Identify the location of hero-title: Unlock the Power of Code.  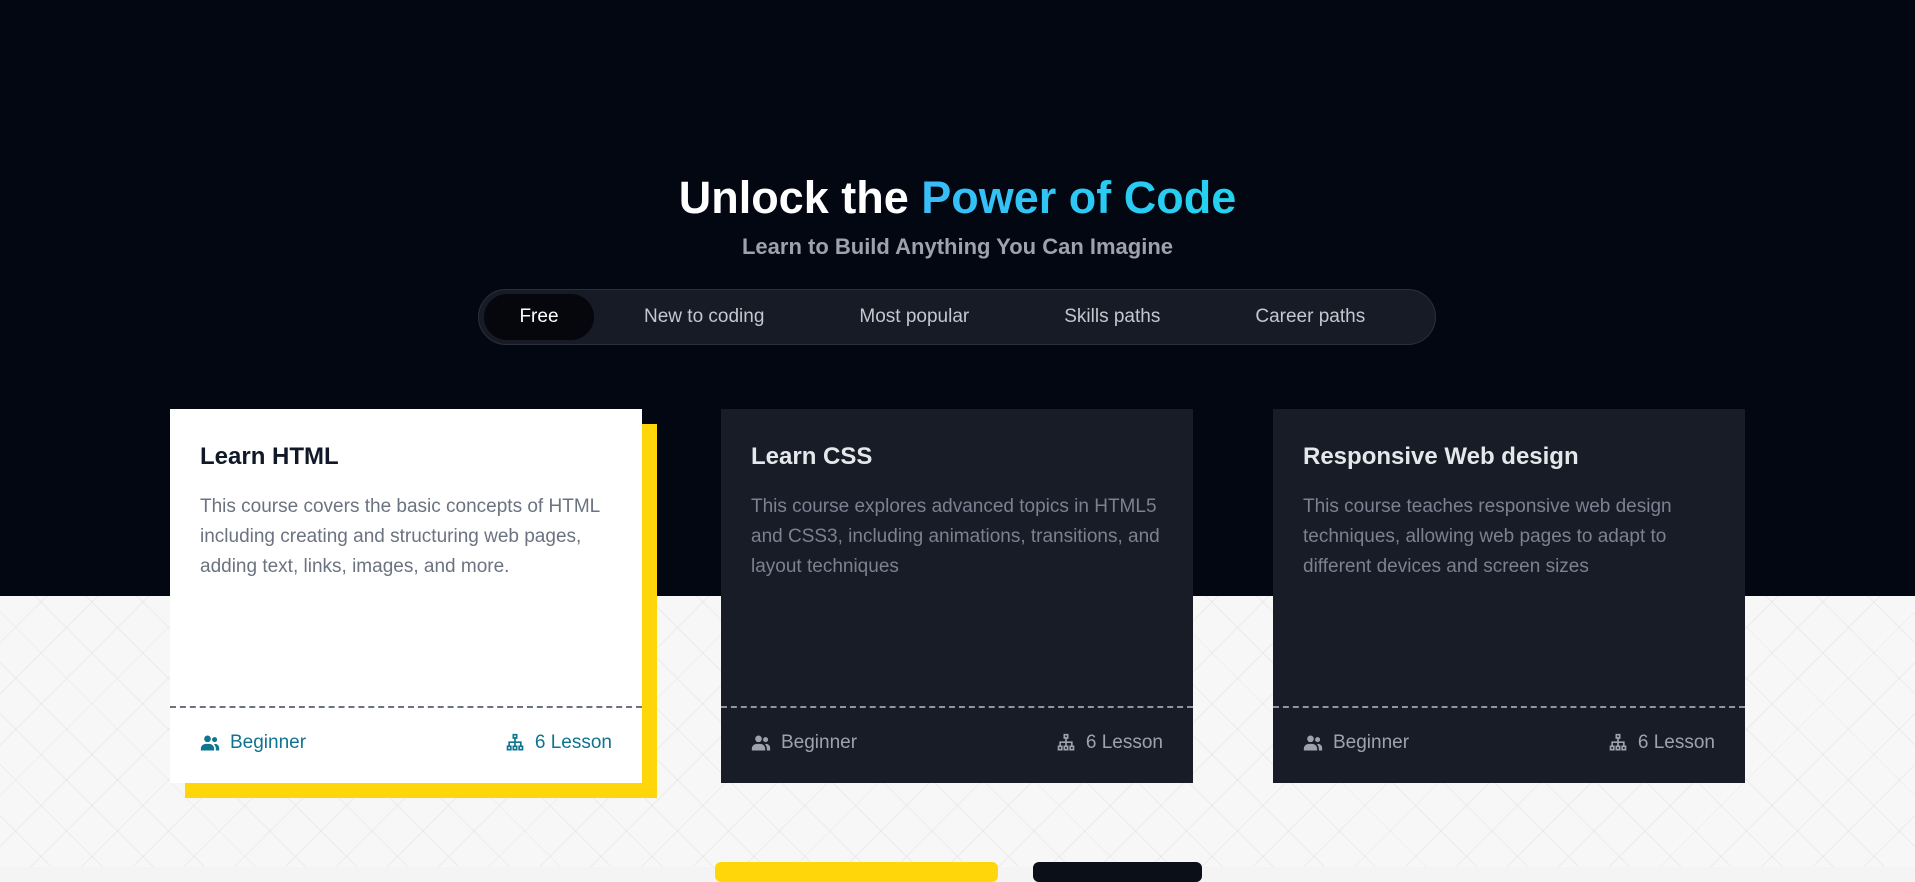
(957, 198).